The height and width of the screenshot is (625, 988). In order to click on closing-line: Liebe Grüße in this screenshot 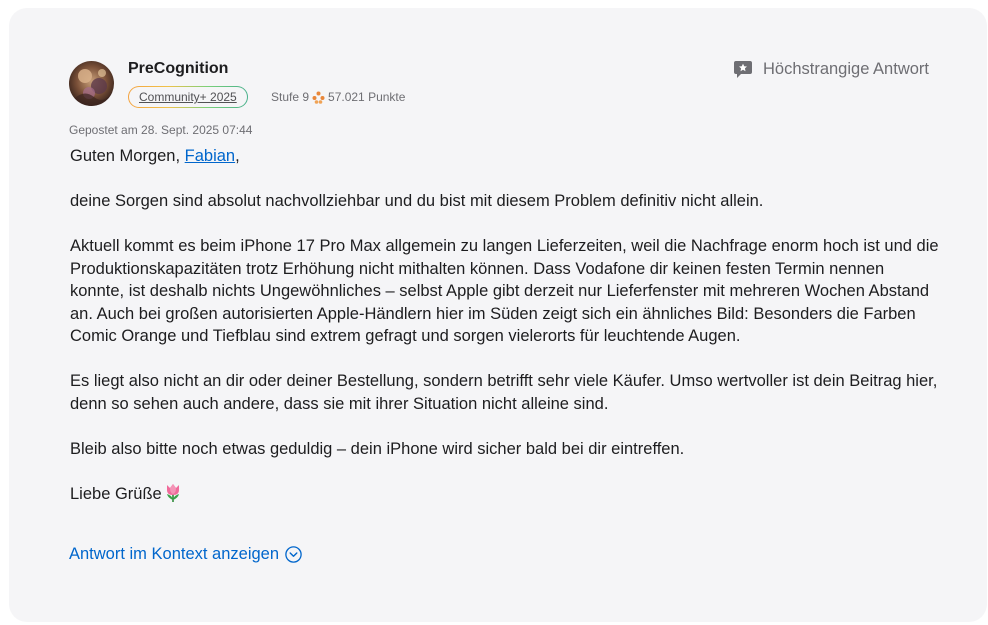, I will do `click(505, 494)`.